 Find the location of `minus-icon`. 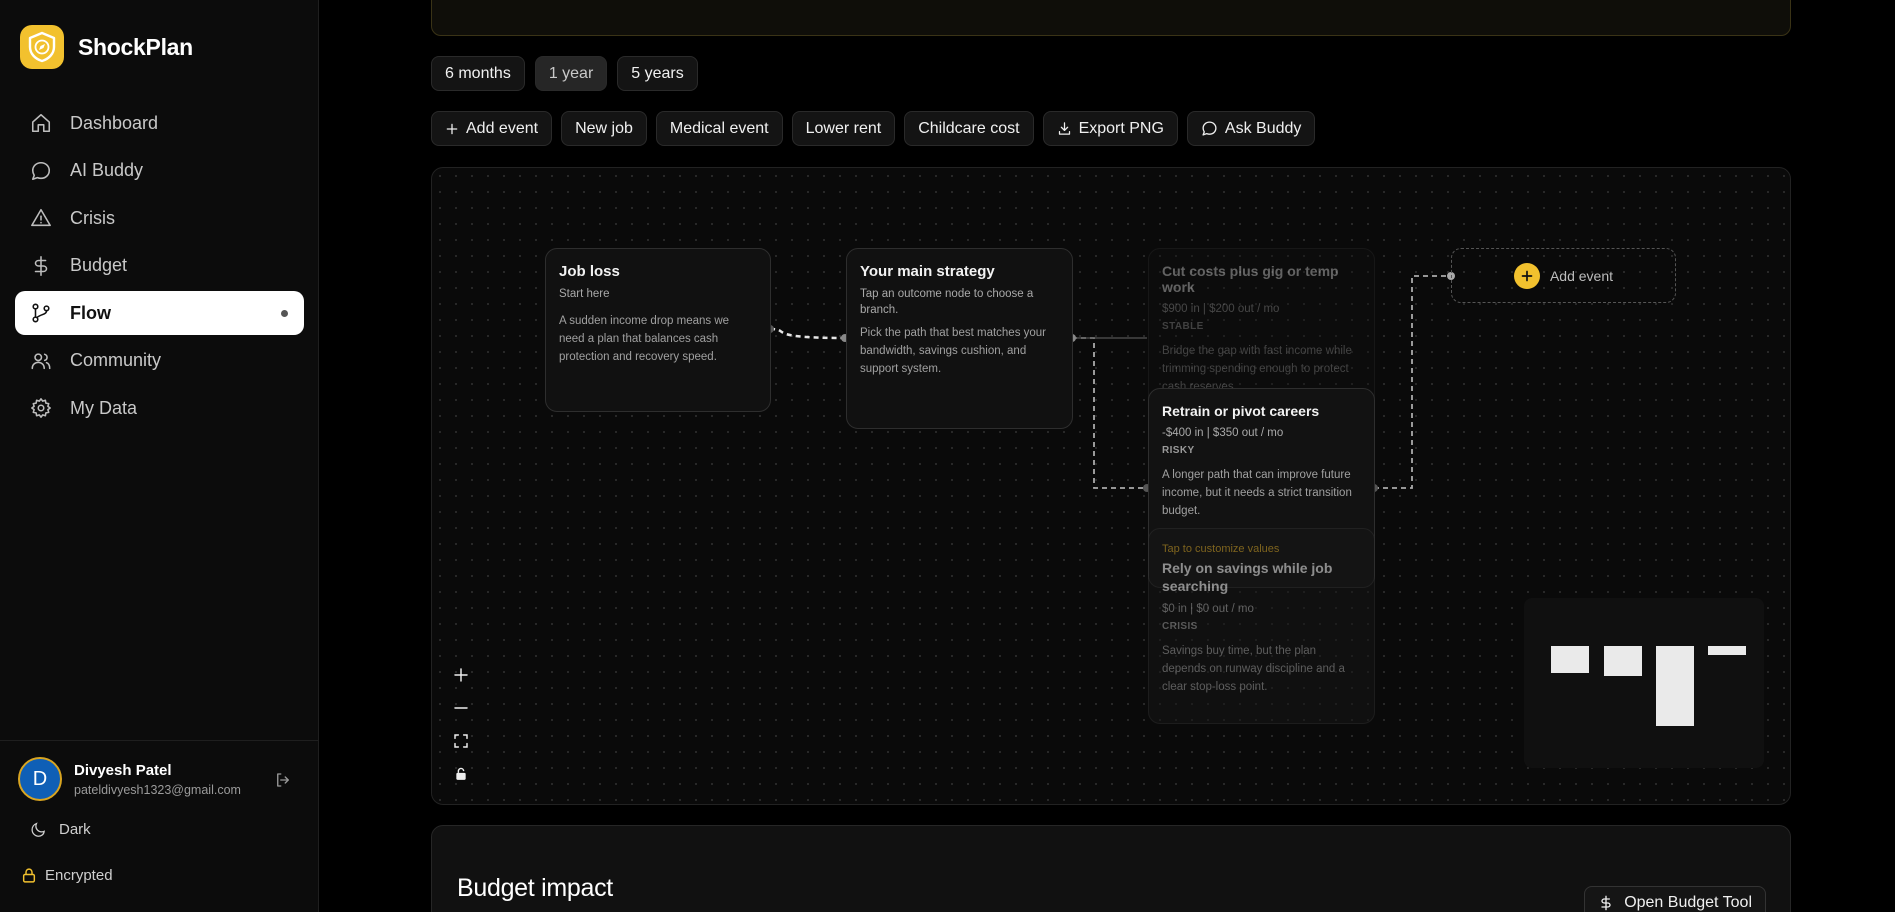

minus-icon is located at coordinates (461, 707).